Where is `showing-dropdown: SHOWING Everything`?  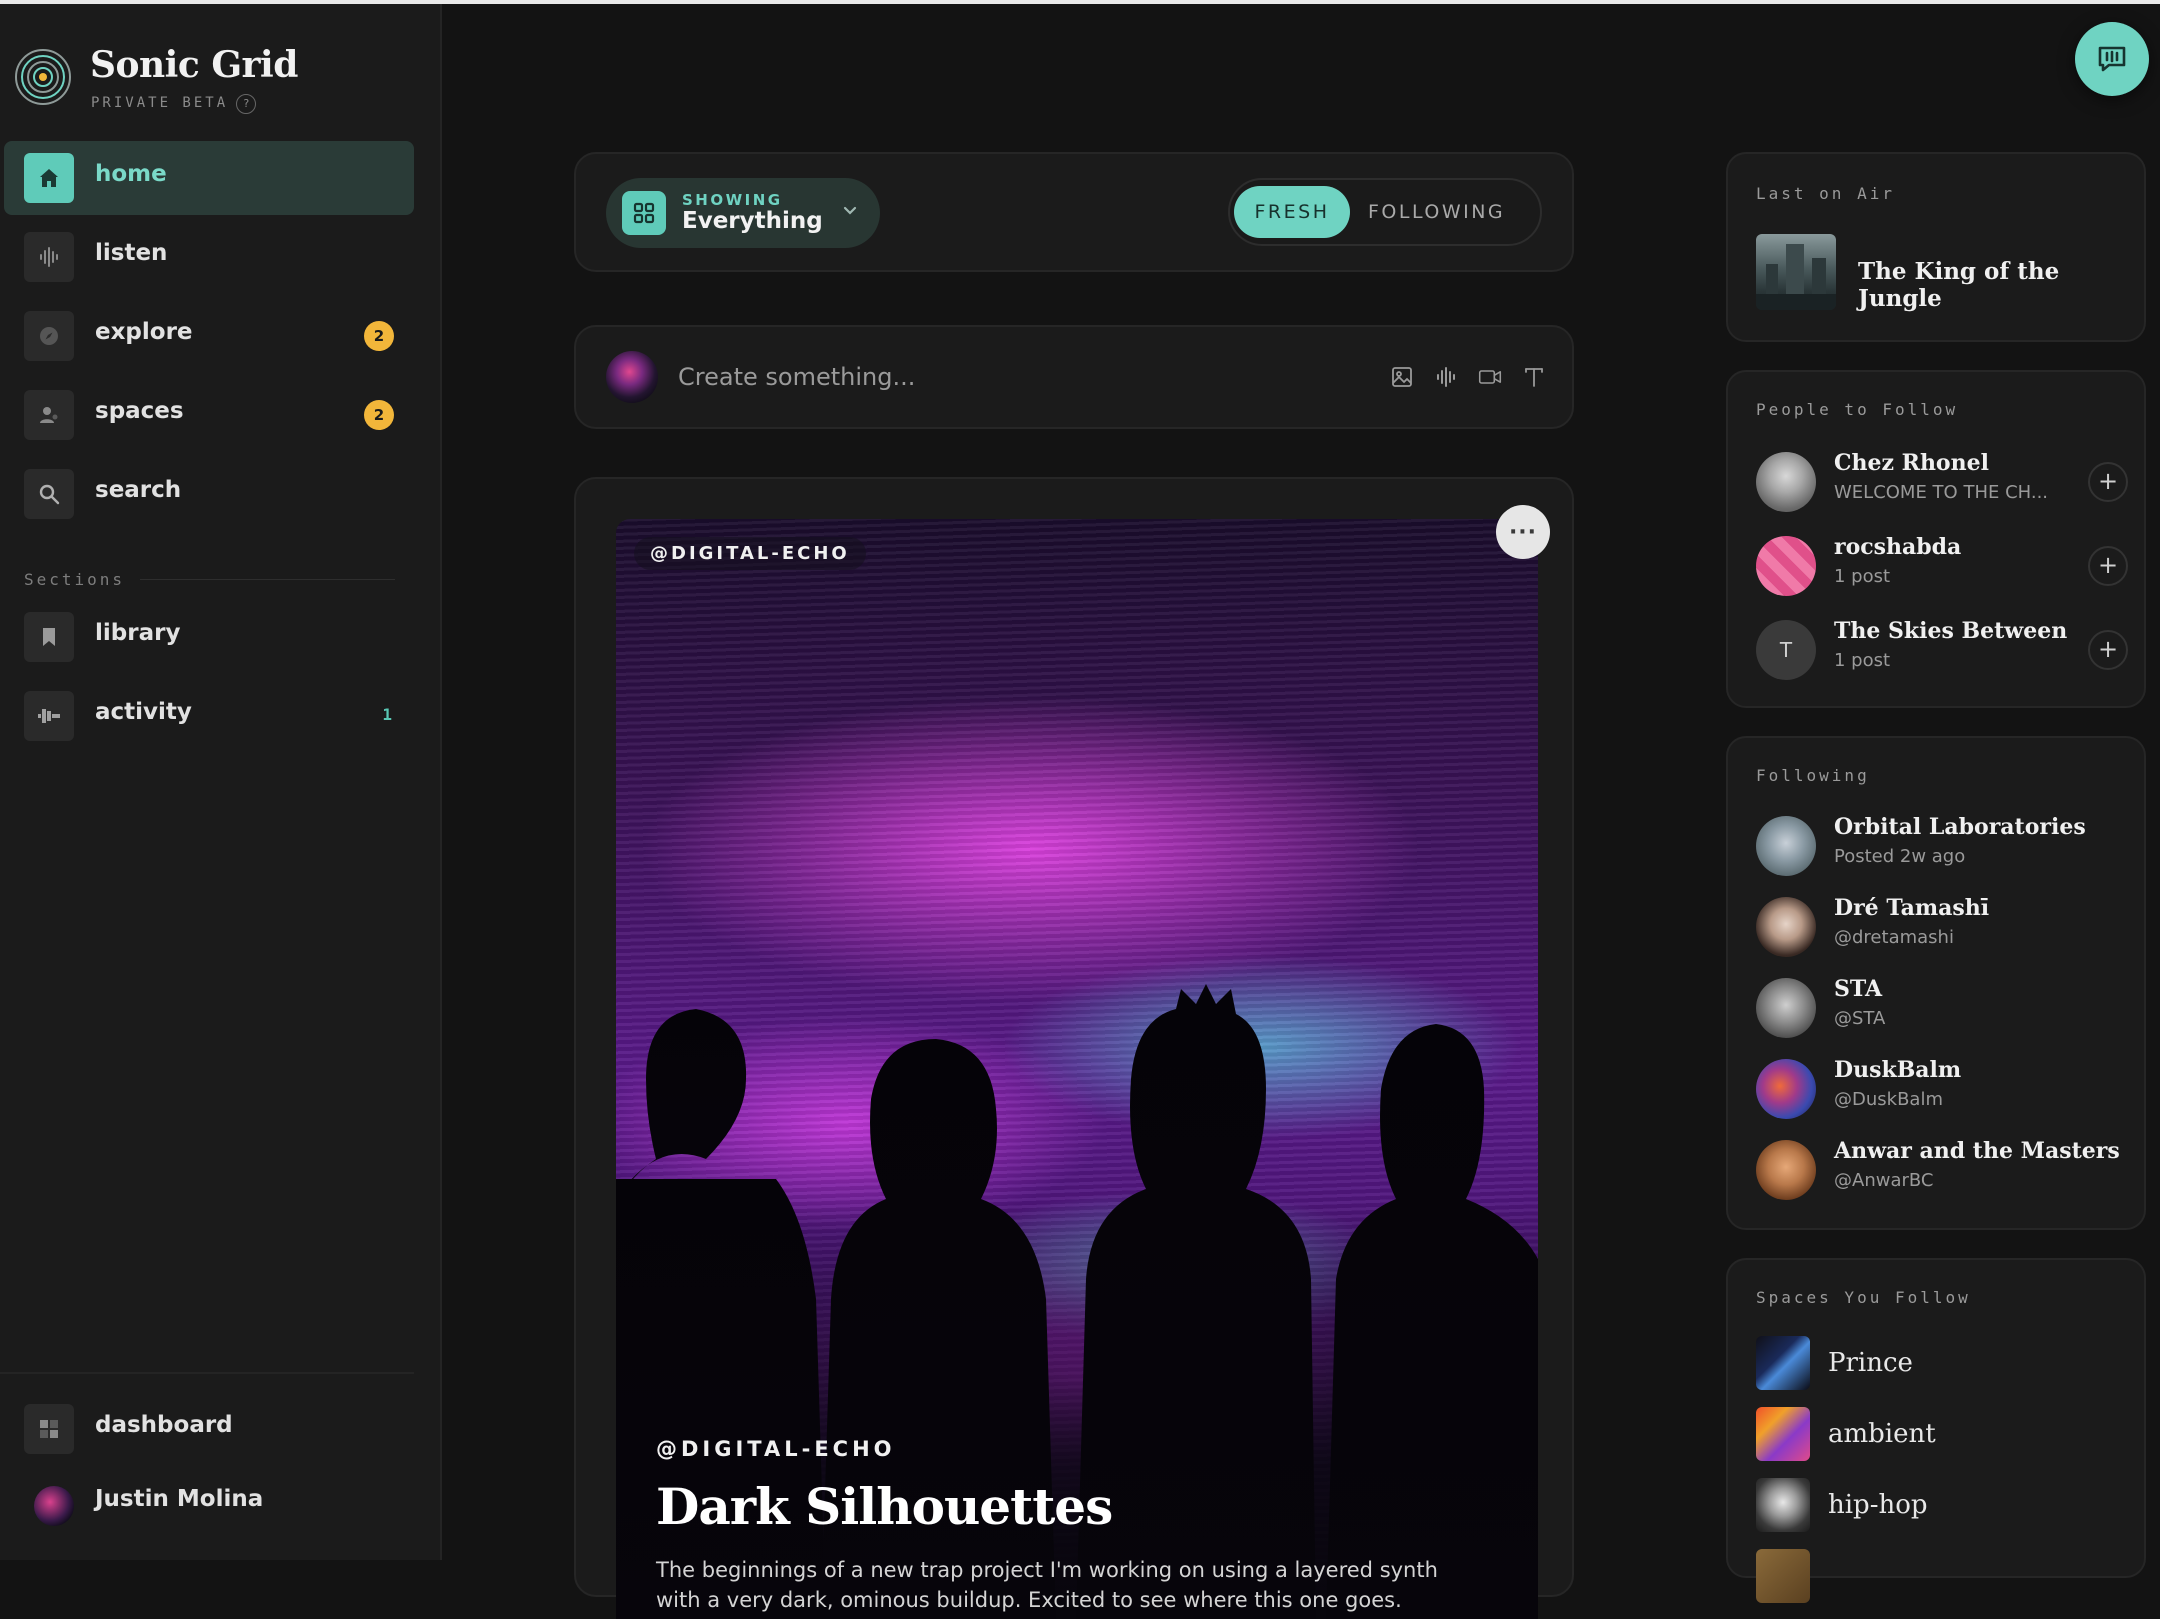
showing-dropdown: SHOWING Everything is located at coordinates (743, 213).